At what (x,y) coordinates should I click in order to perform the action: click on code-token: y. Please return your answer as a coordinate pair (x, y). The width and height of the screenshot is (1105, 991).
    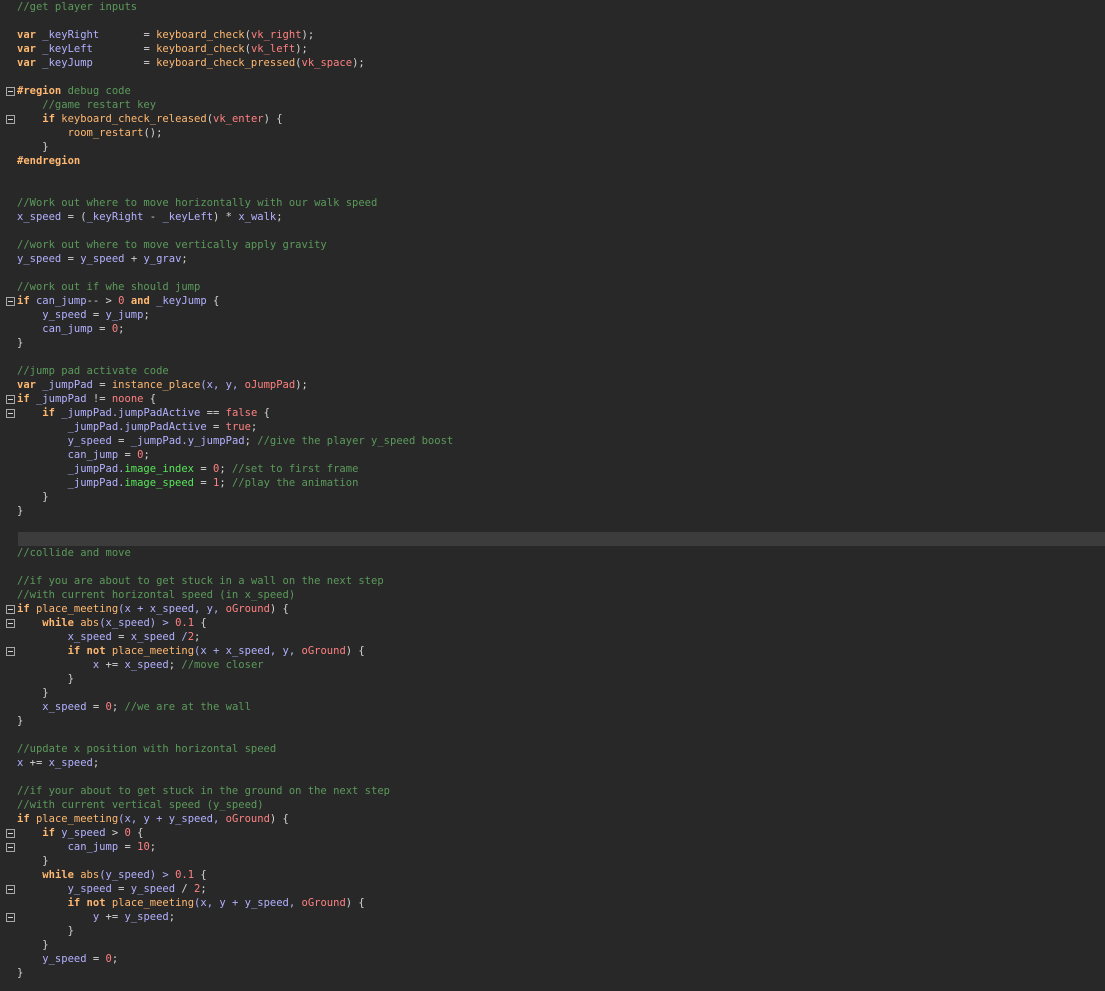
    Looking at the image, I should click on (58, 917).